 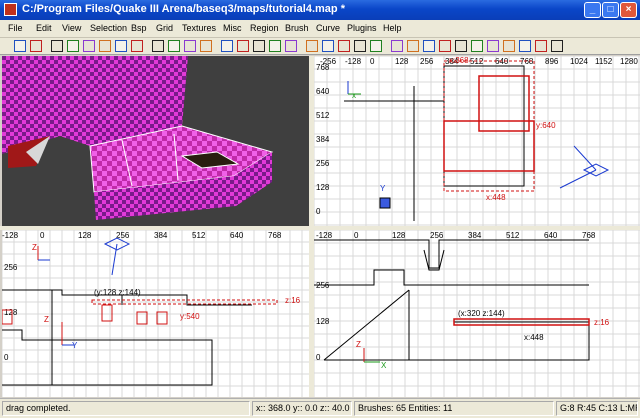 What do you see at coordinates (36, 46) in the screenshot?
I see `save-icon` at bounding box center [36, 46].